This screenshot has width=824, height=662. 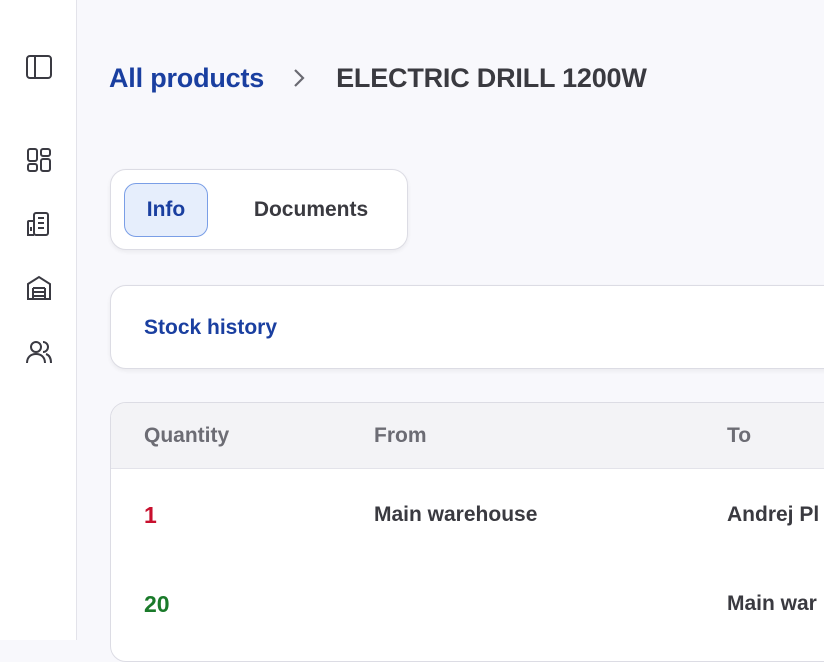 What do you see at coordinates (186, 78) in the screenshot?
I see `breadcrumb-all-products-link: All products` at bounding box center [186, 78].